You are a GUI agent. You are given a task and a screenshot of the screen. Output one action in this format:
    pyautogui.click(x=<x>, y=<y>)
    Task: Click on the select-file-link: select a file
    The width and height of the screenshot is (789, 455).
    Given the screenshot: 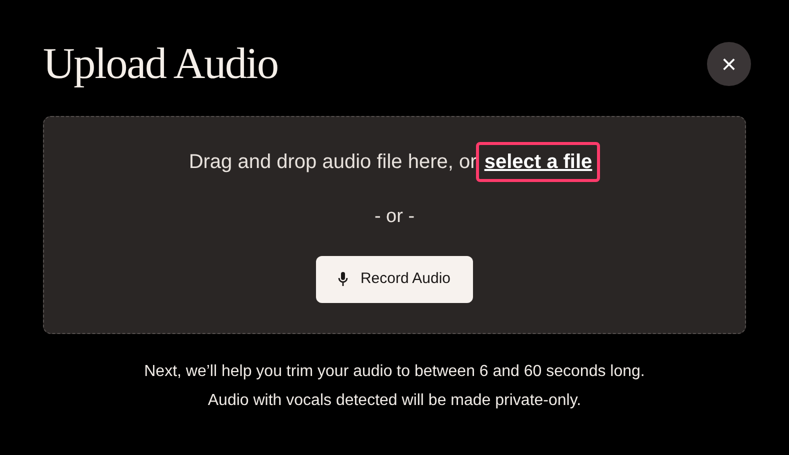 What is the action you would take?
    pyautogui.click(x=538, y=162)
    